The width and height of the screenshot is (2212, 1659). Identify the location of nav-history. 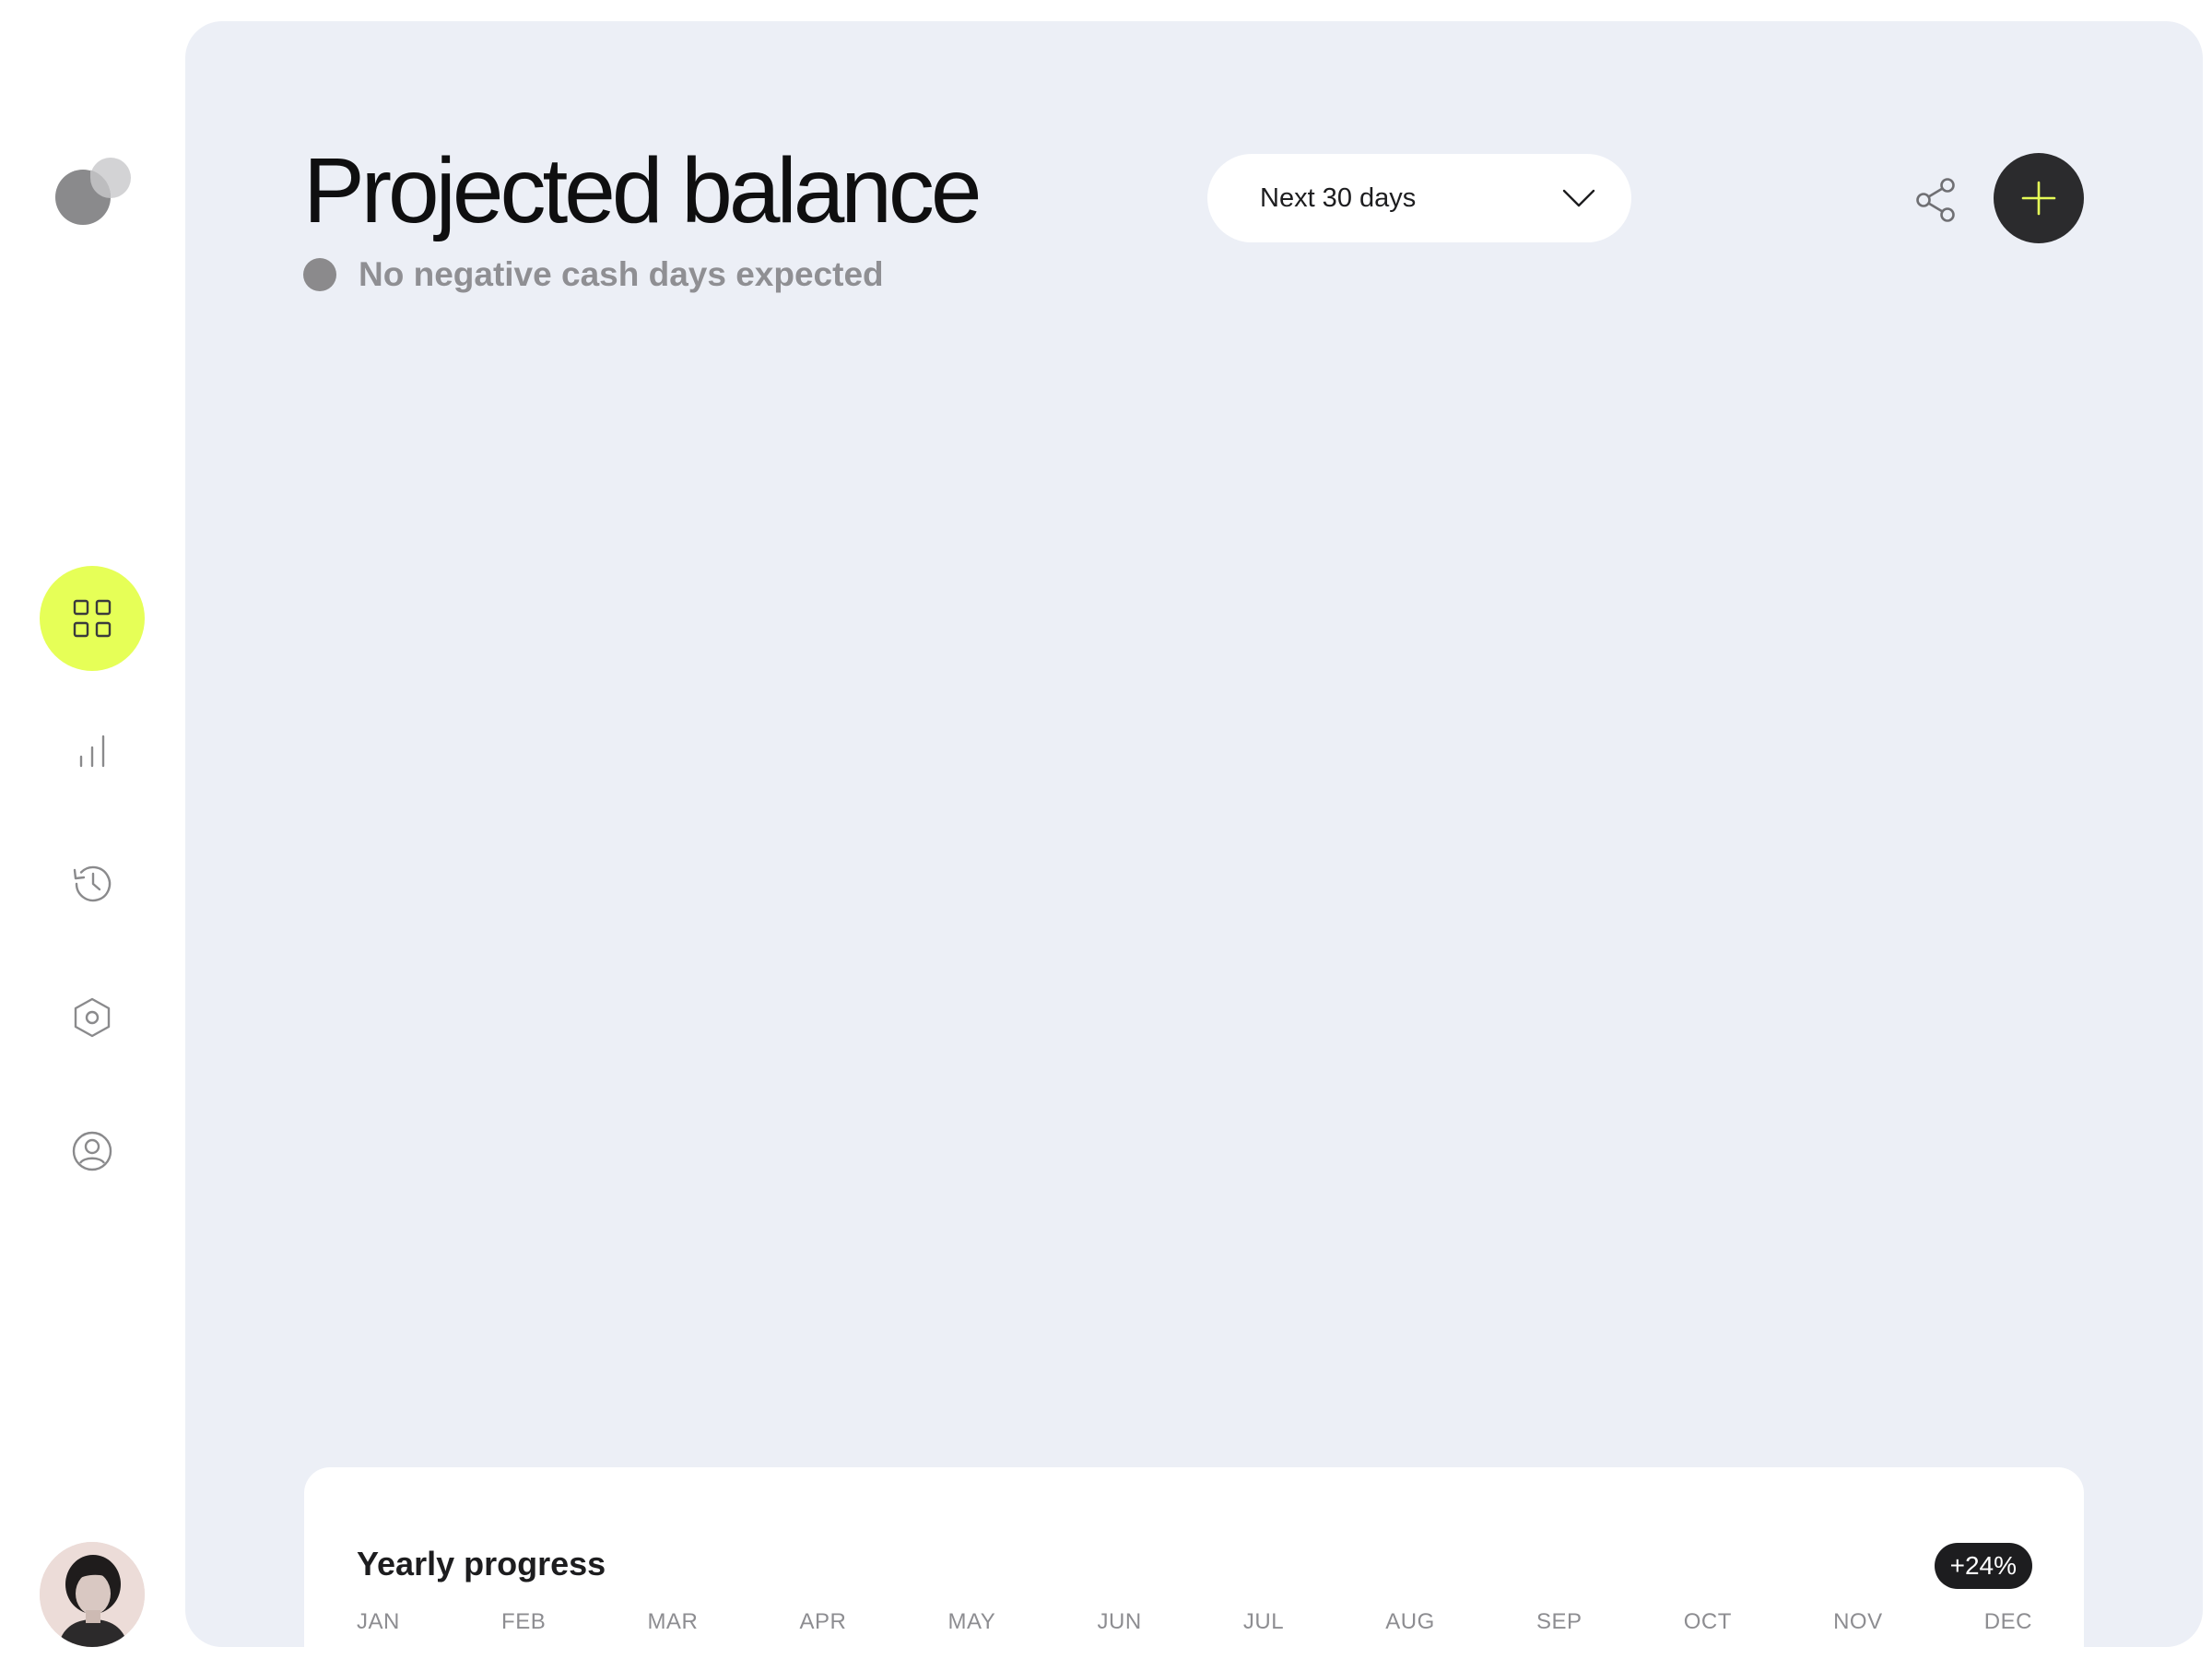
(92, 883).